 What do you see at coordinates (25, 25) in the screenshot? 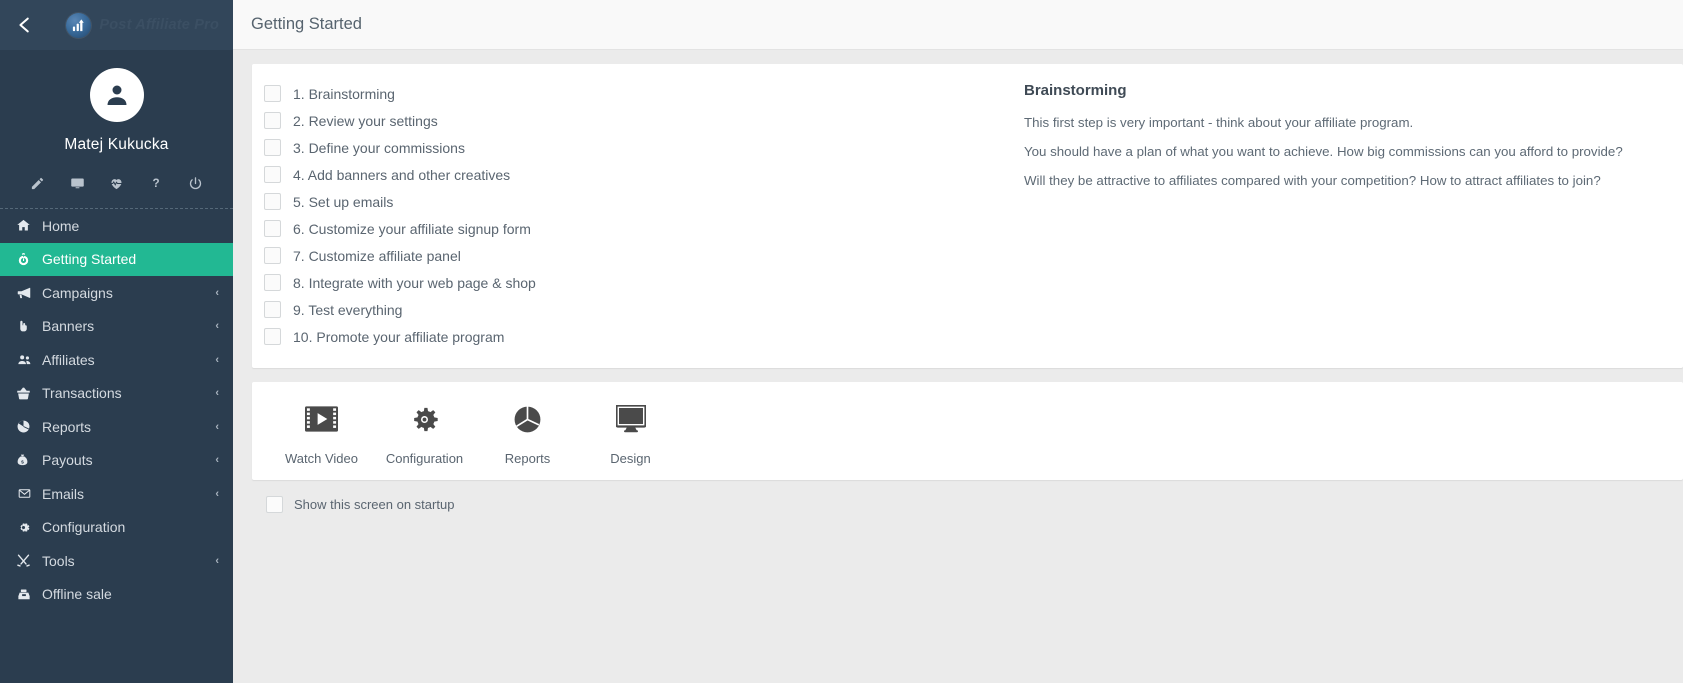
I see `chevron-left-icon` at bounding box center [25, 25].